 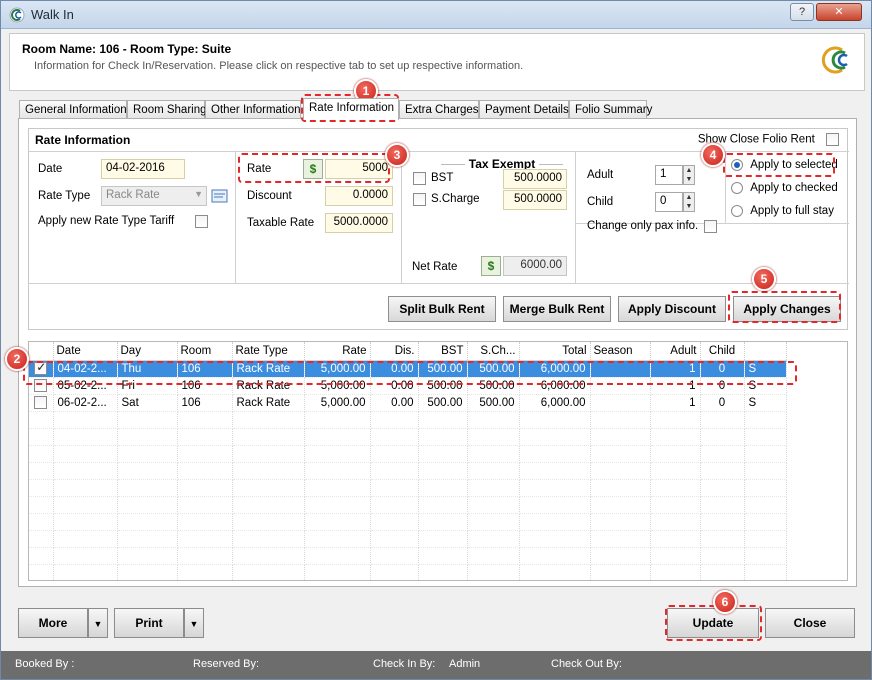 What do you see at coordinates (725, 602) in the screenshot?
I see `callout-badge-6: 6` at bounding box center [725, 602].